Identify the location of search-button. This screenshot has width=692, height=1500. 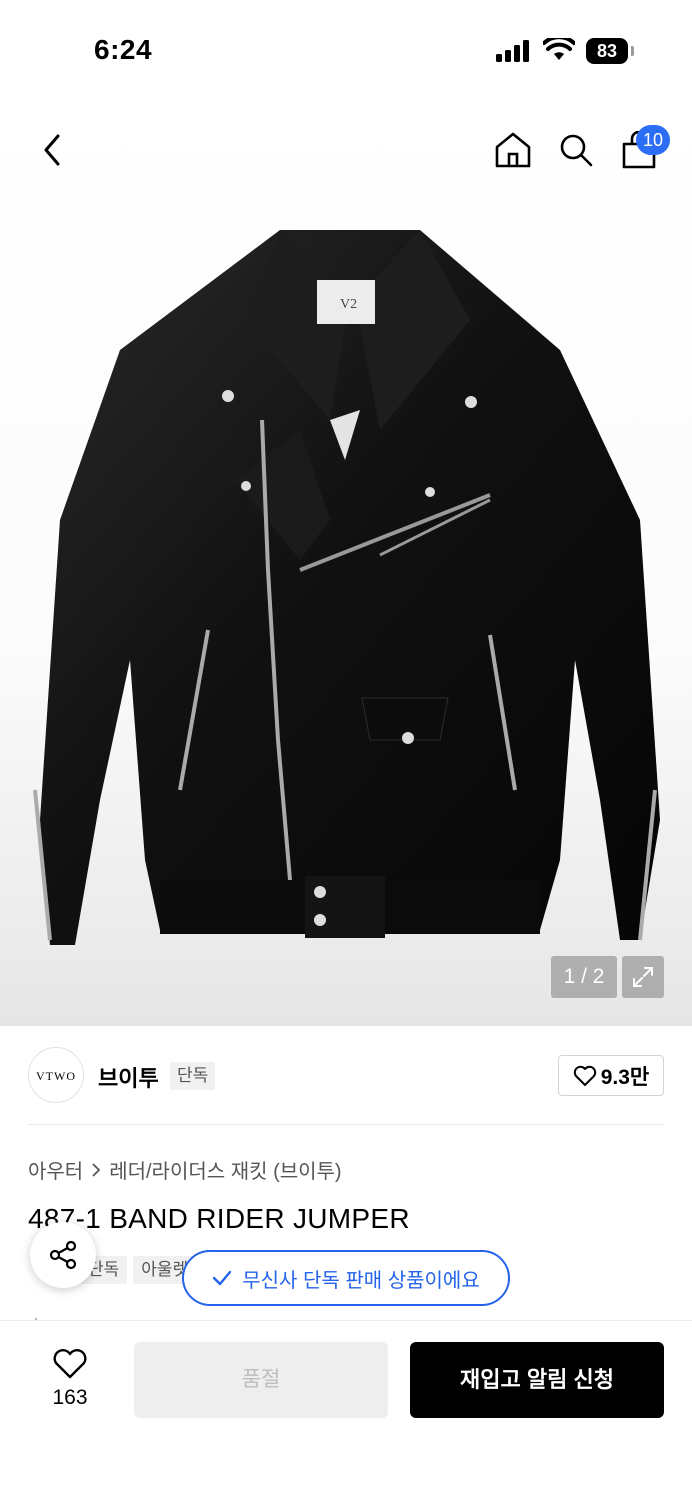
(576, 150).